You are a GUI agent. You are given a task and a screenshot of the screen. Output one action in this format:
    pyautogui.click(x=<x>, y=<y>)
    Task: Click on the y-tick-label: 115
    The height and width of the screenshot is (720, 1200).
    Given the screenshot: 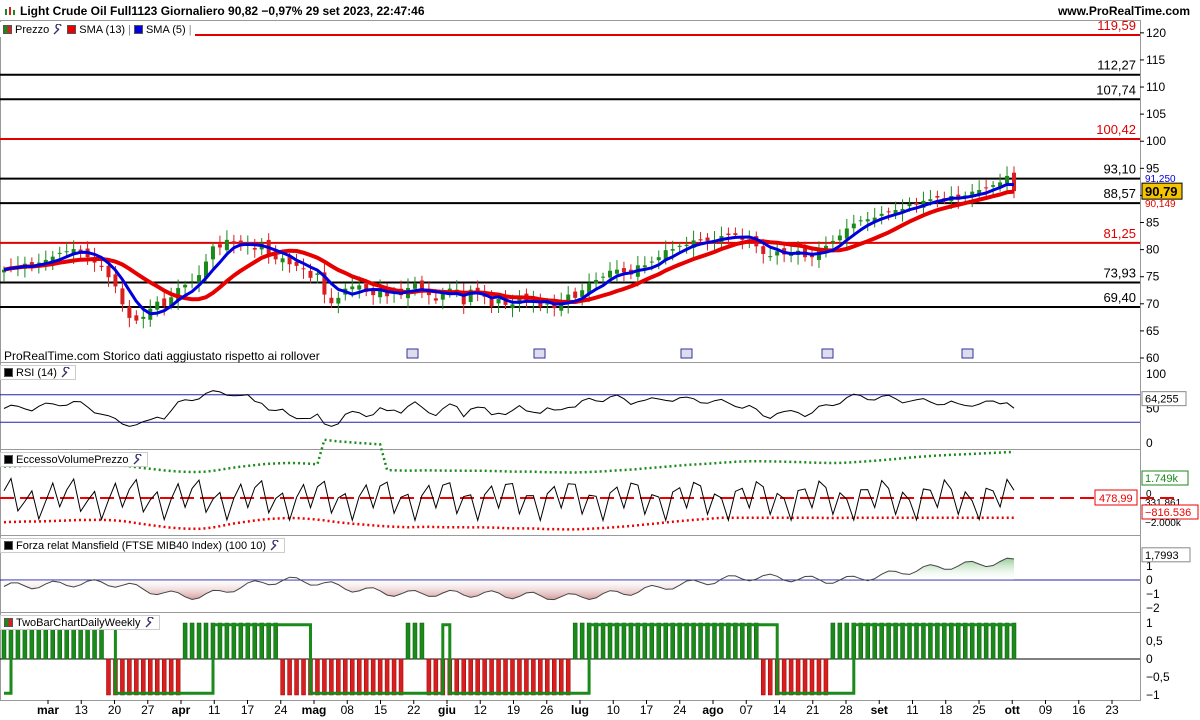 What is the action you would take?
    pyautogui.click(x=1155, y=60)
    